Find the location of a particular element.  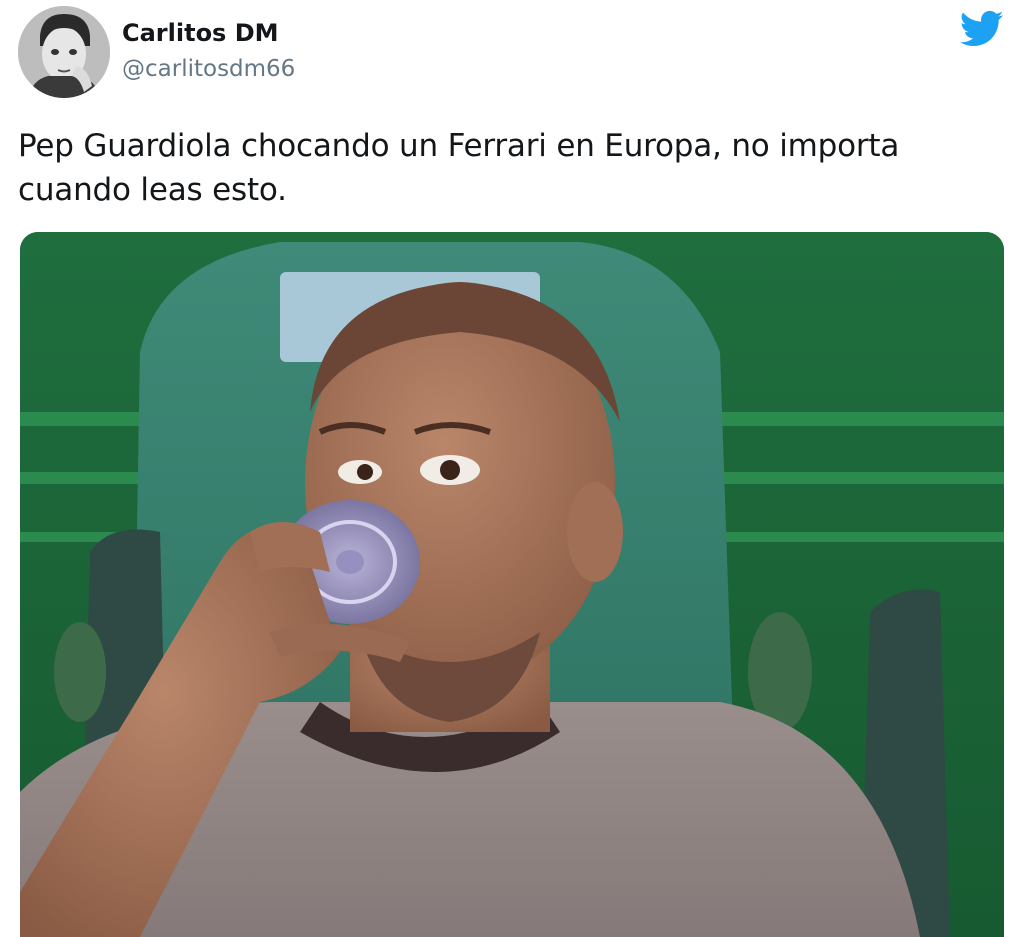

user-handle: @carlitosdm66 is located at coordinates (208, 69).